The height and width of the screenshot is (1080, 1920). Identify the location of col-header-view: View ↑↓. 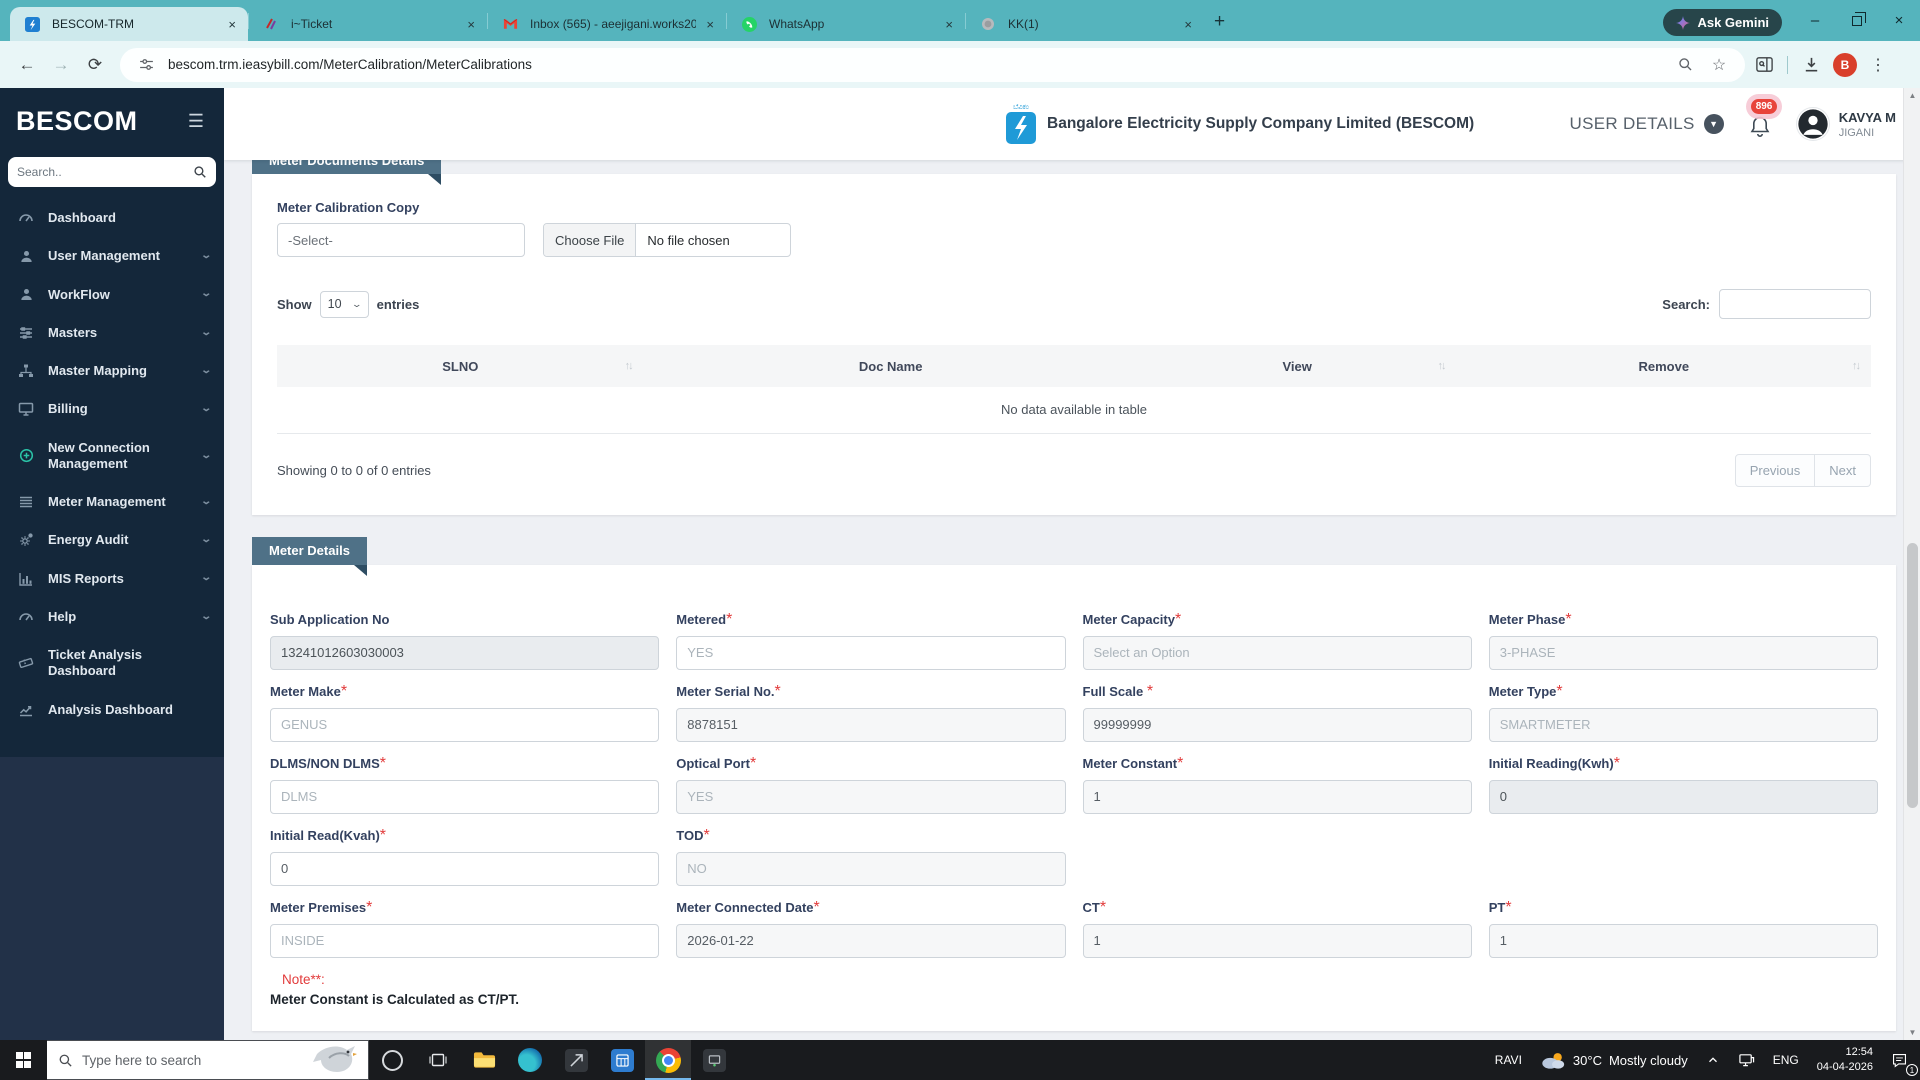
(1297, 366).